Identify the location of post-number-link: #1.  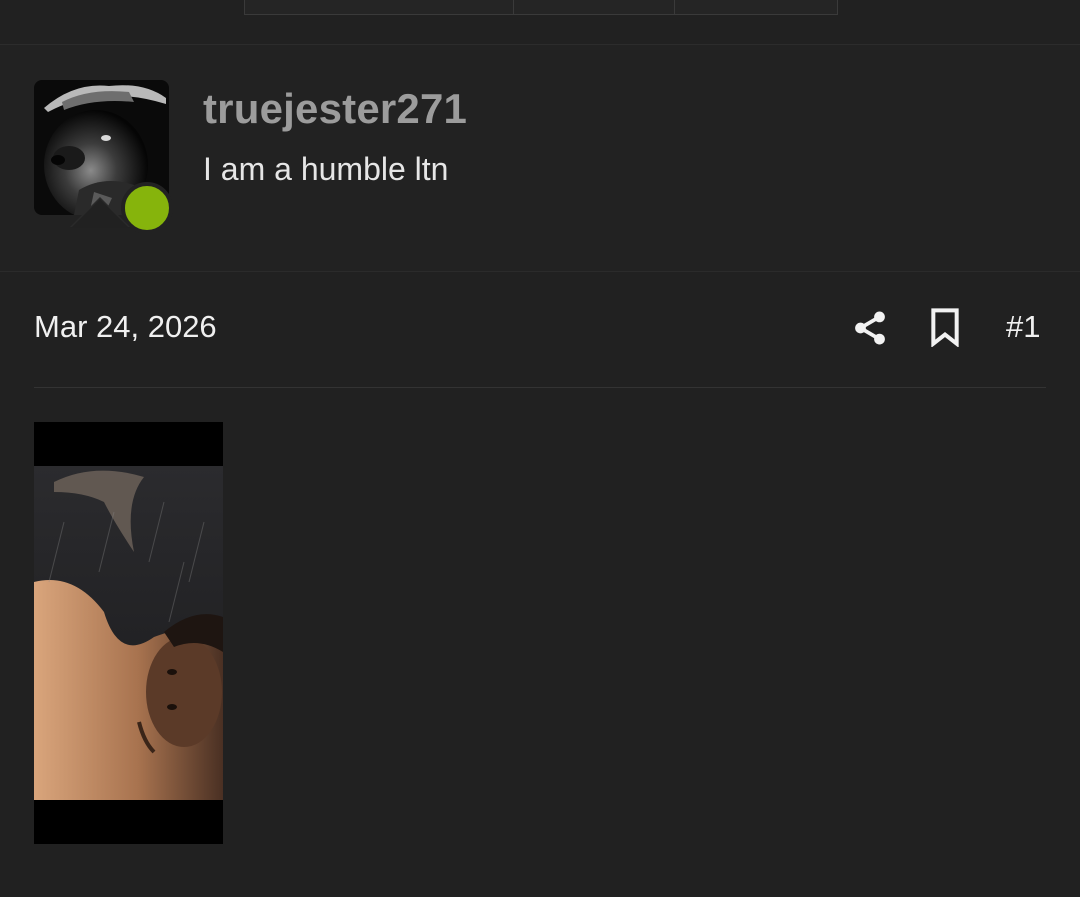
(1023, 327).